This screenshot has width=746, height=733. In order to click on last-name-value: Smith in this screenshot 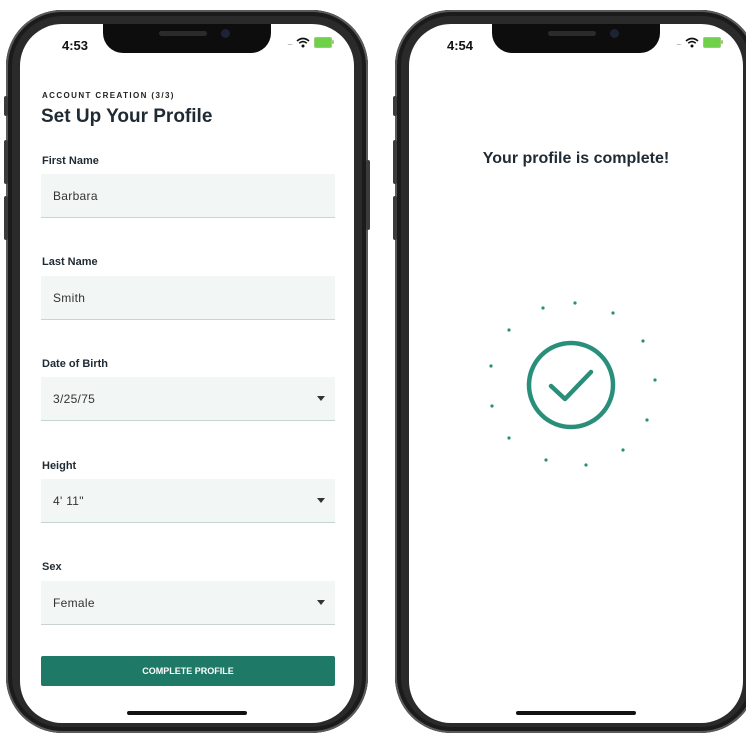, I will do `click(69, 298)`.